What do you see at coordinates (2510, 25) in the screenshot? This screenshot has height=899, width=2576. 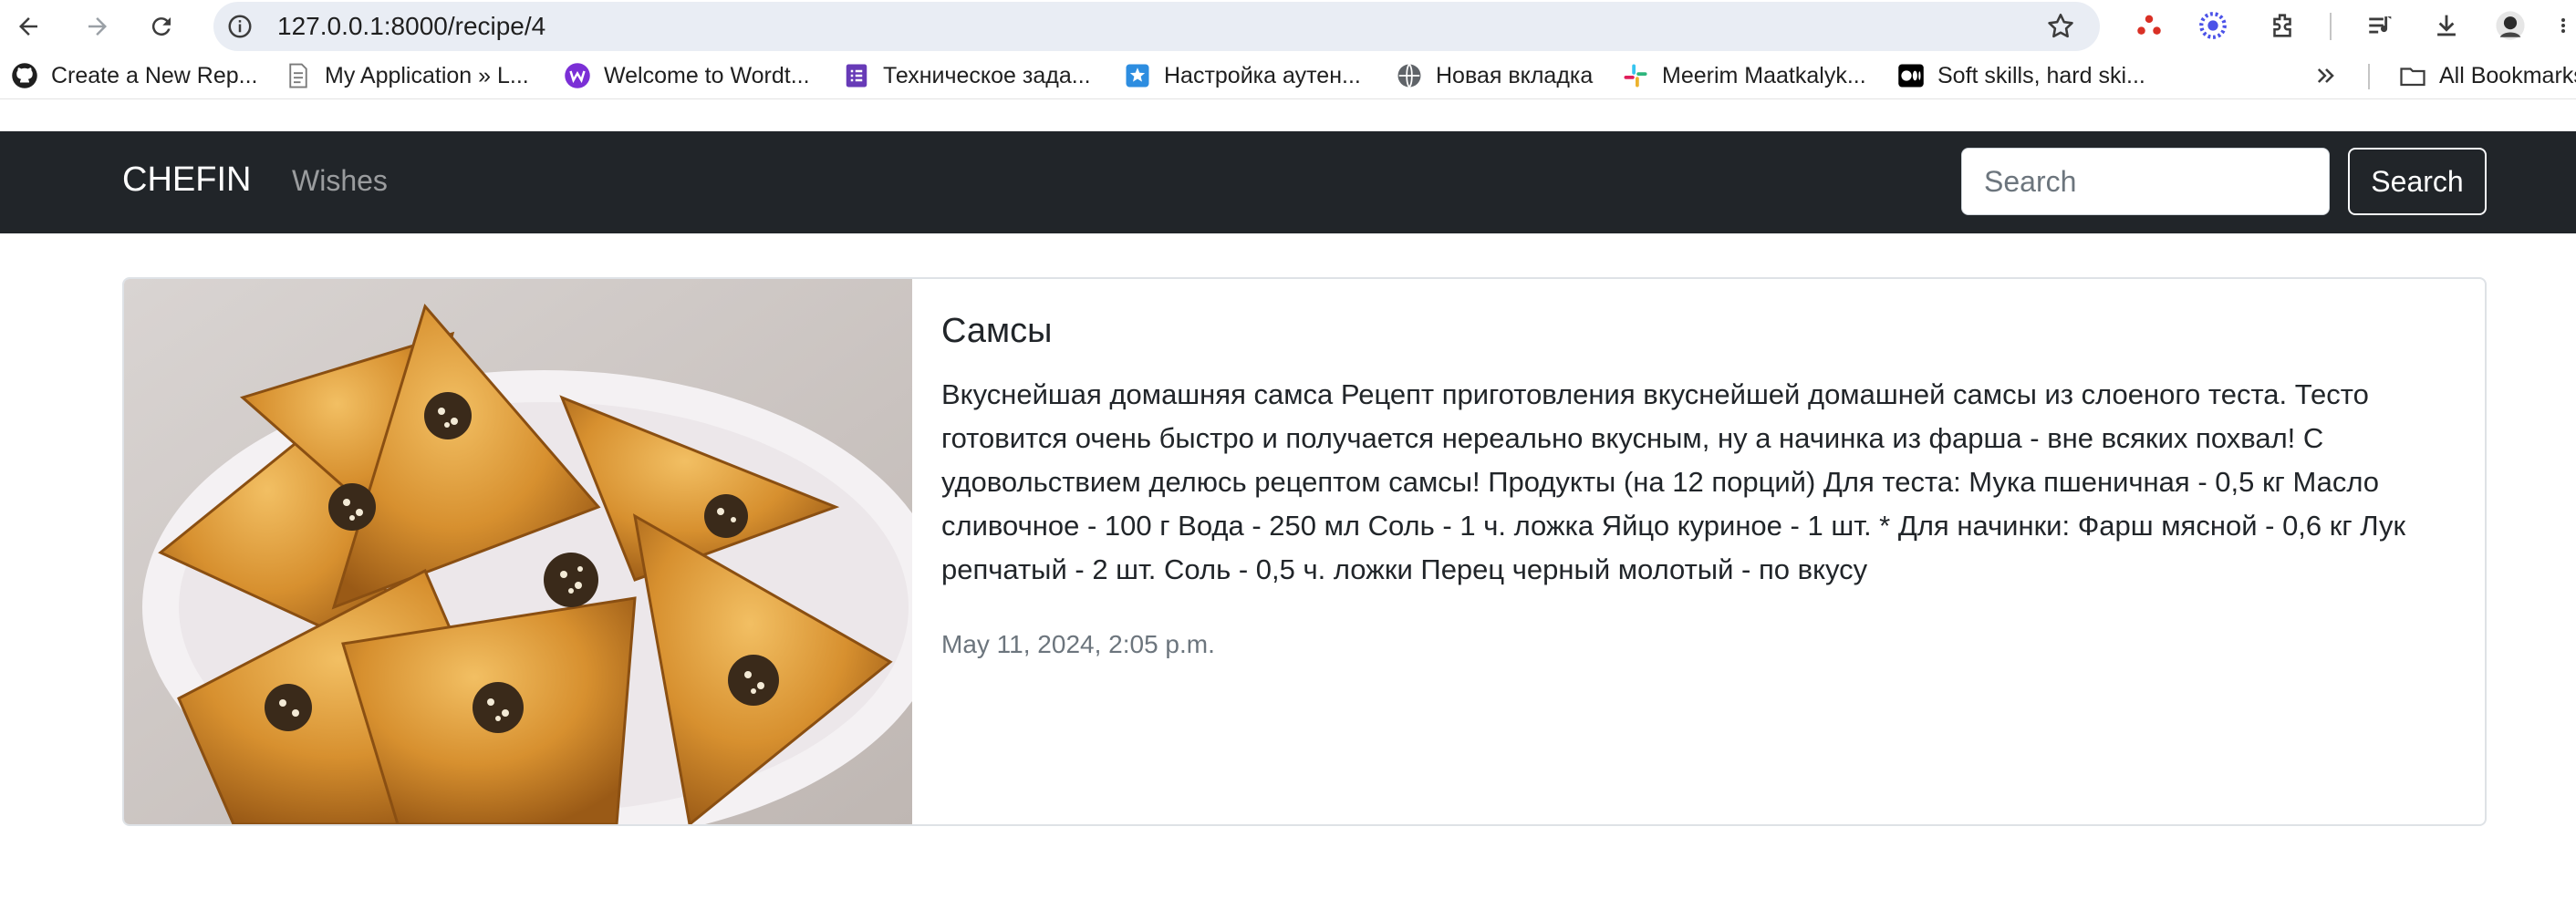 I see `profile-avatar-icon` at bounding box center [2510, 25].